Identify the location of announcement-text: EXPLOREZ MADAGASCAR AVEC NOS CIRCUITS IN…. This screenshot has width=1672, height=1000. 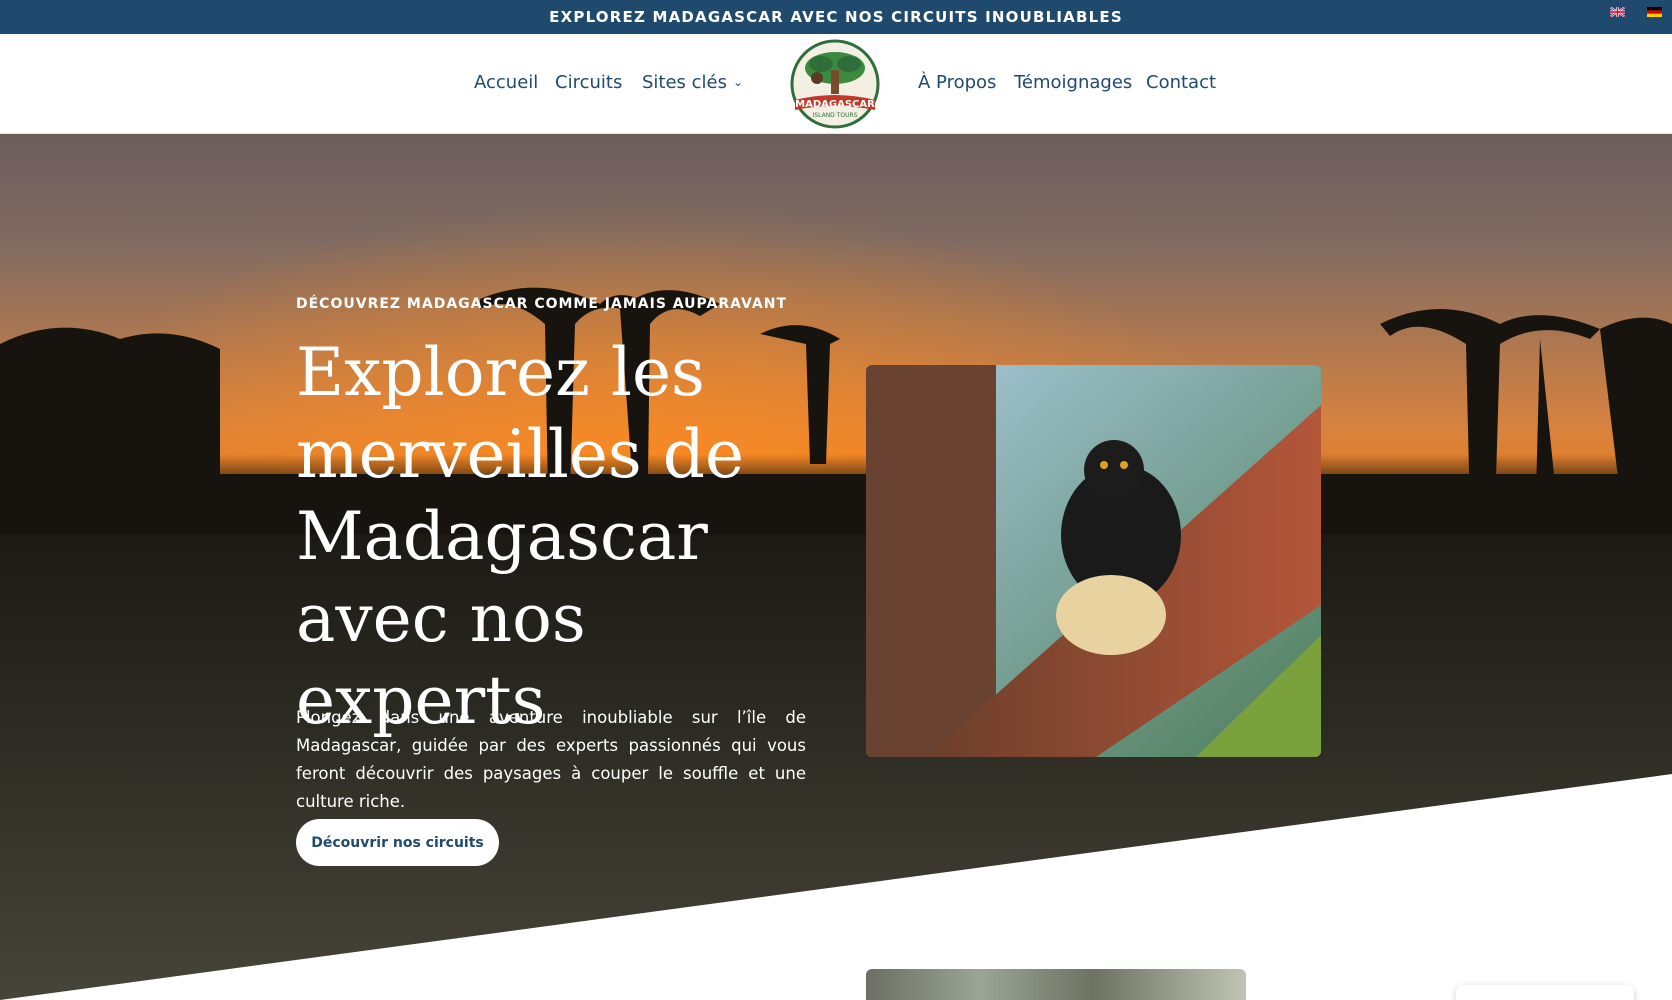
(836, 17).